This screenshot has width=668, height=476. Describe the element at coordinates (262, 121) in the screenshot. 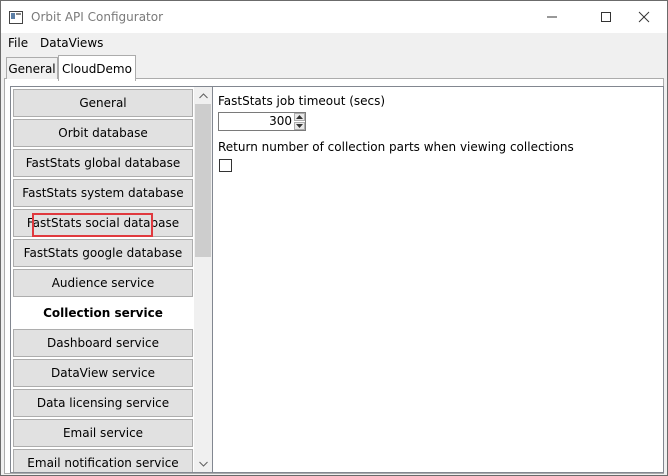

I see `timeout-numeric-input: 300` at that location.